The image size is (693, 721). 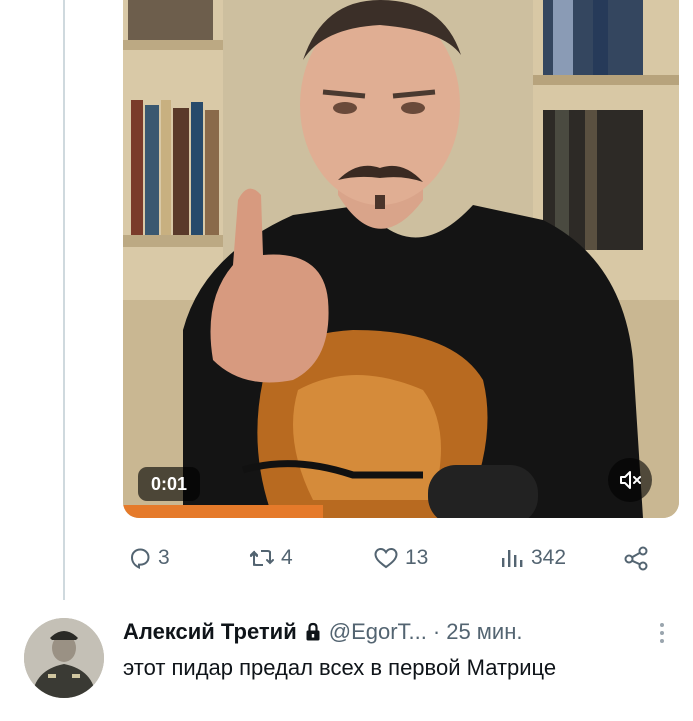 I want to click on thread-line, so click(x=64, y=300).